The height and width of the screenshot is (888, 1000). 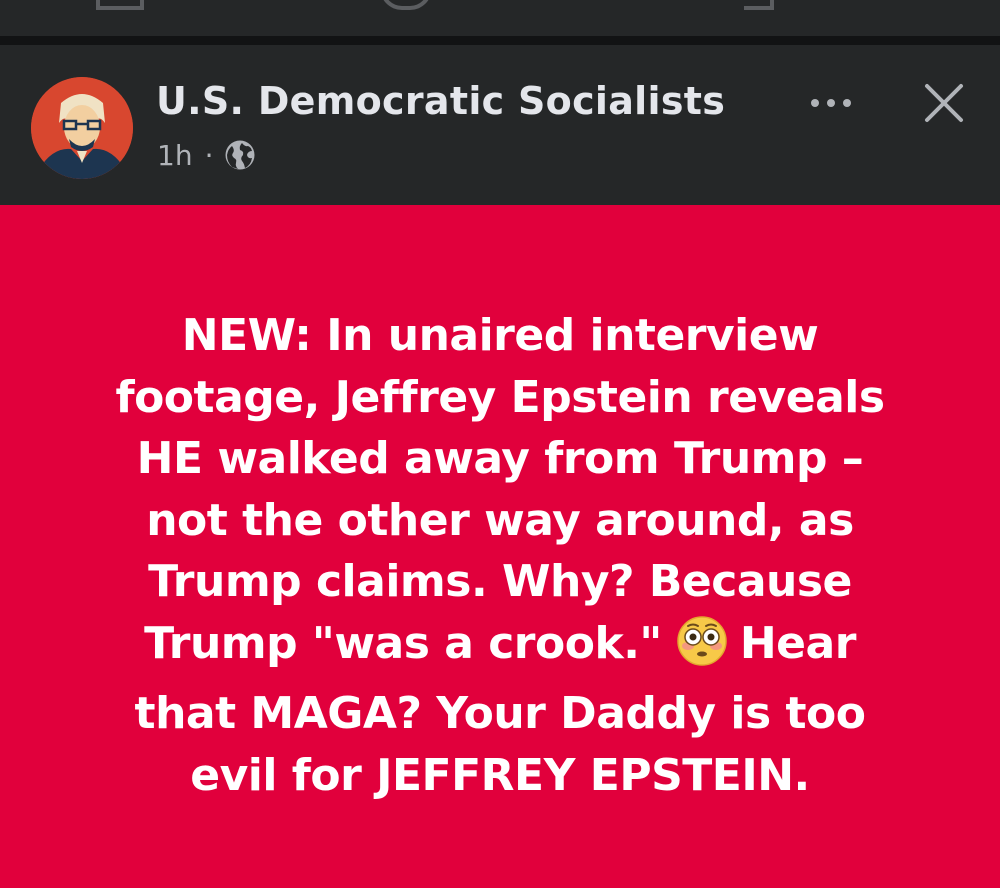 What do you see at coordinates (440, 101) in the screenshot?
I see `page-name: U.S. Democratic Socialists` at bounding box center [440, 101].